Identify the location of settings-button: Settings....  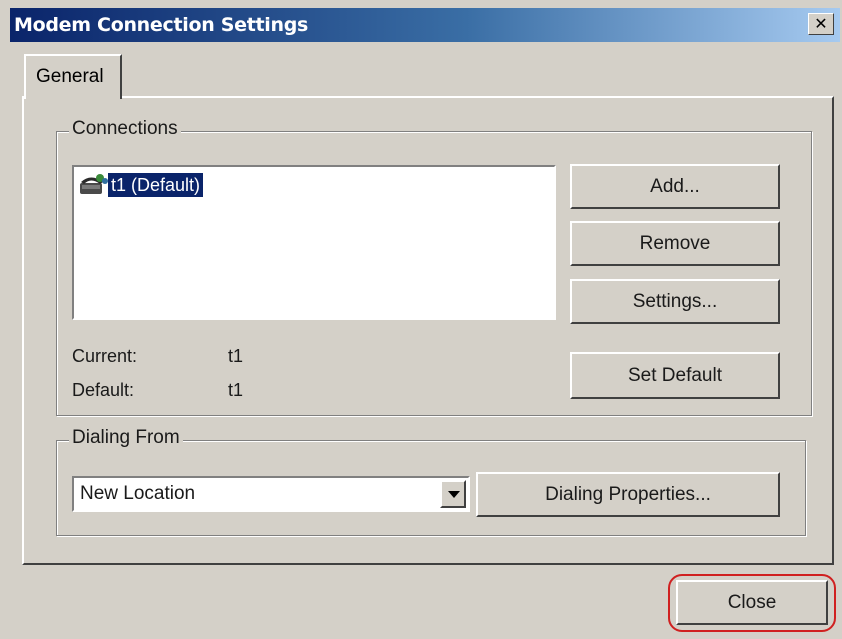
(675, 301).